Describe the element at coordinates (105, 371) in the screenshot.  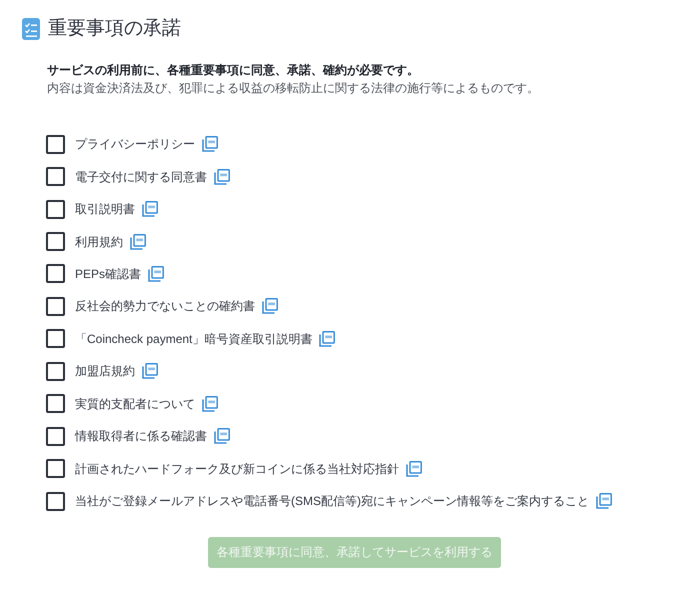
I see `document-label: 加盟店規約` at that location.